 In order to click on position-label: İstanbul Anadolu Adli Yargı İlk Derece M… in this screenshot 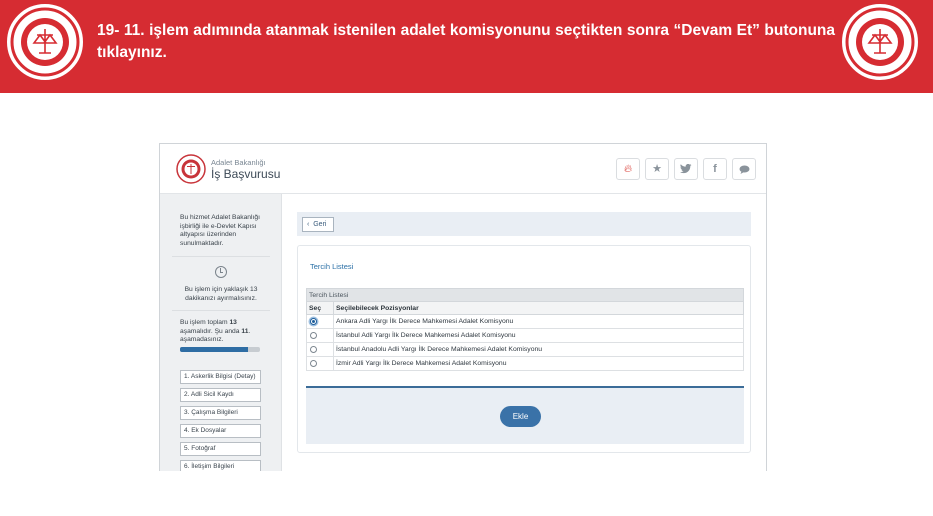, I will do `click(538, 349)`.